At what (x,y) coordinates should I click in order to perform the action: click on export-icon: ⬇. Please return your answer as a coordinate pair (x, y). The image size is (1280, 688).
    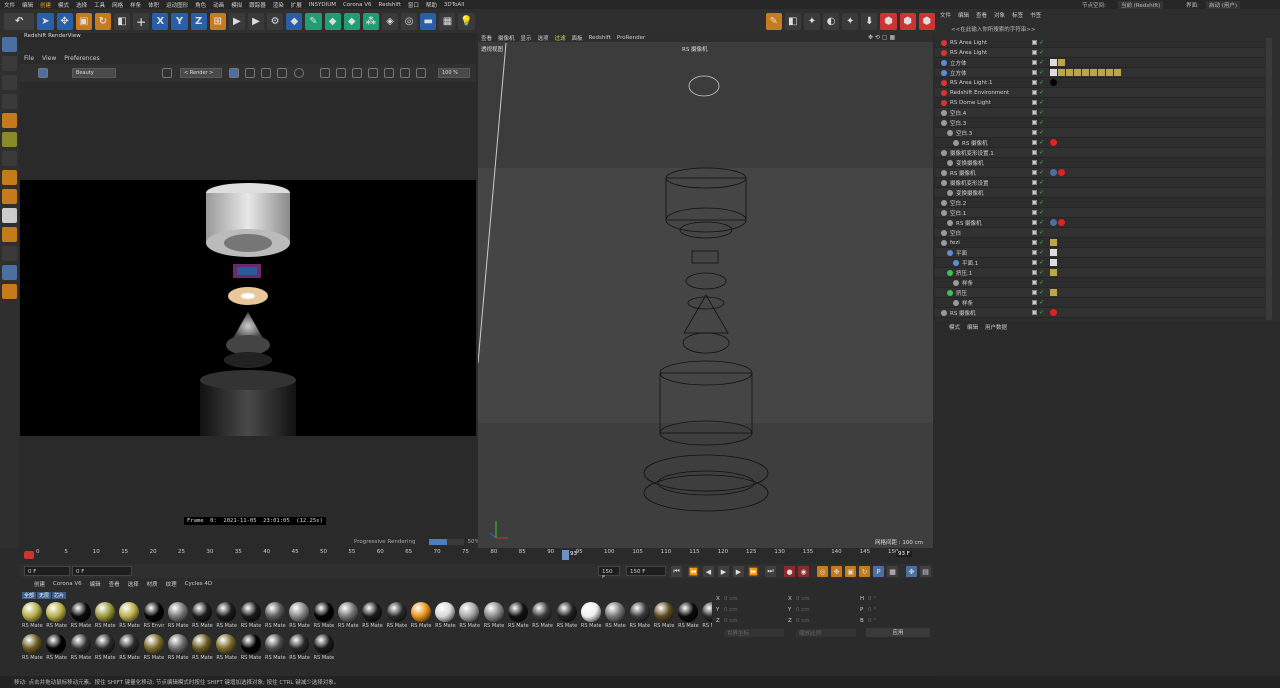
    Looking at the image, I should click on (869, 21).